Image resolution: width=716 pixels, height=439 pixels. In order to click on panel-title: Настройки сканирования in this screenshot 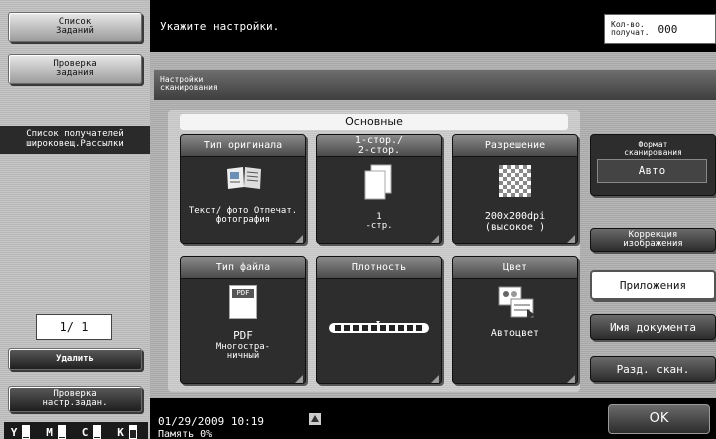, I will do `click(435, 85)`.